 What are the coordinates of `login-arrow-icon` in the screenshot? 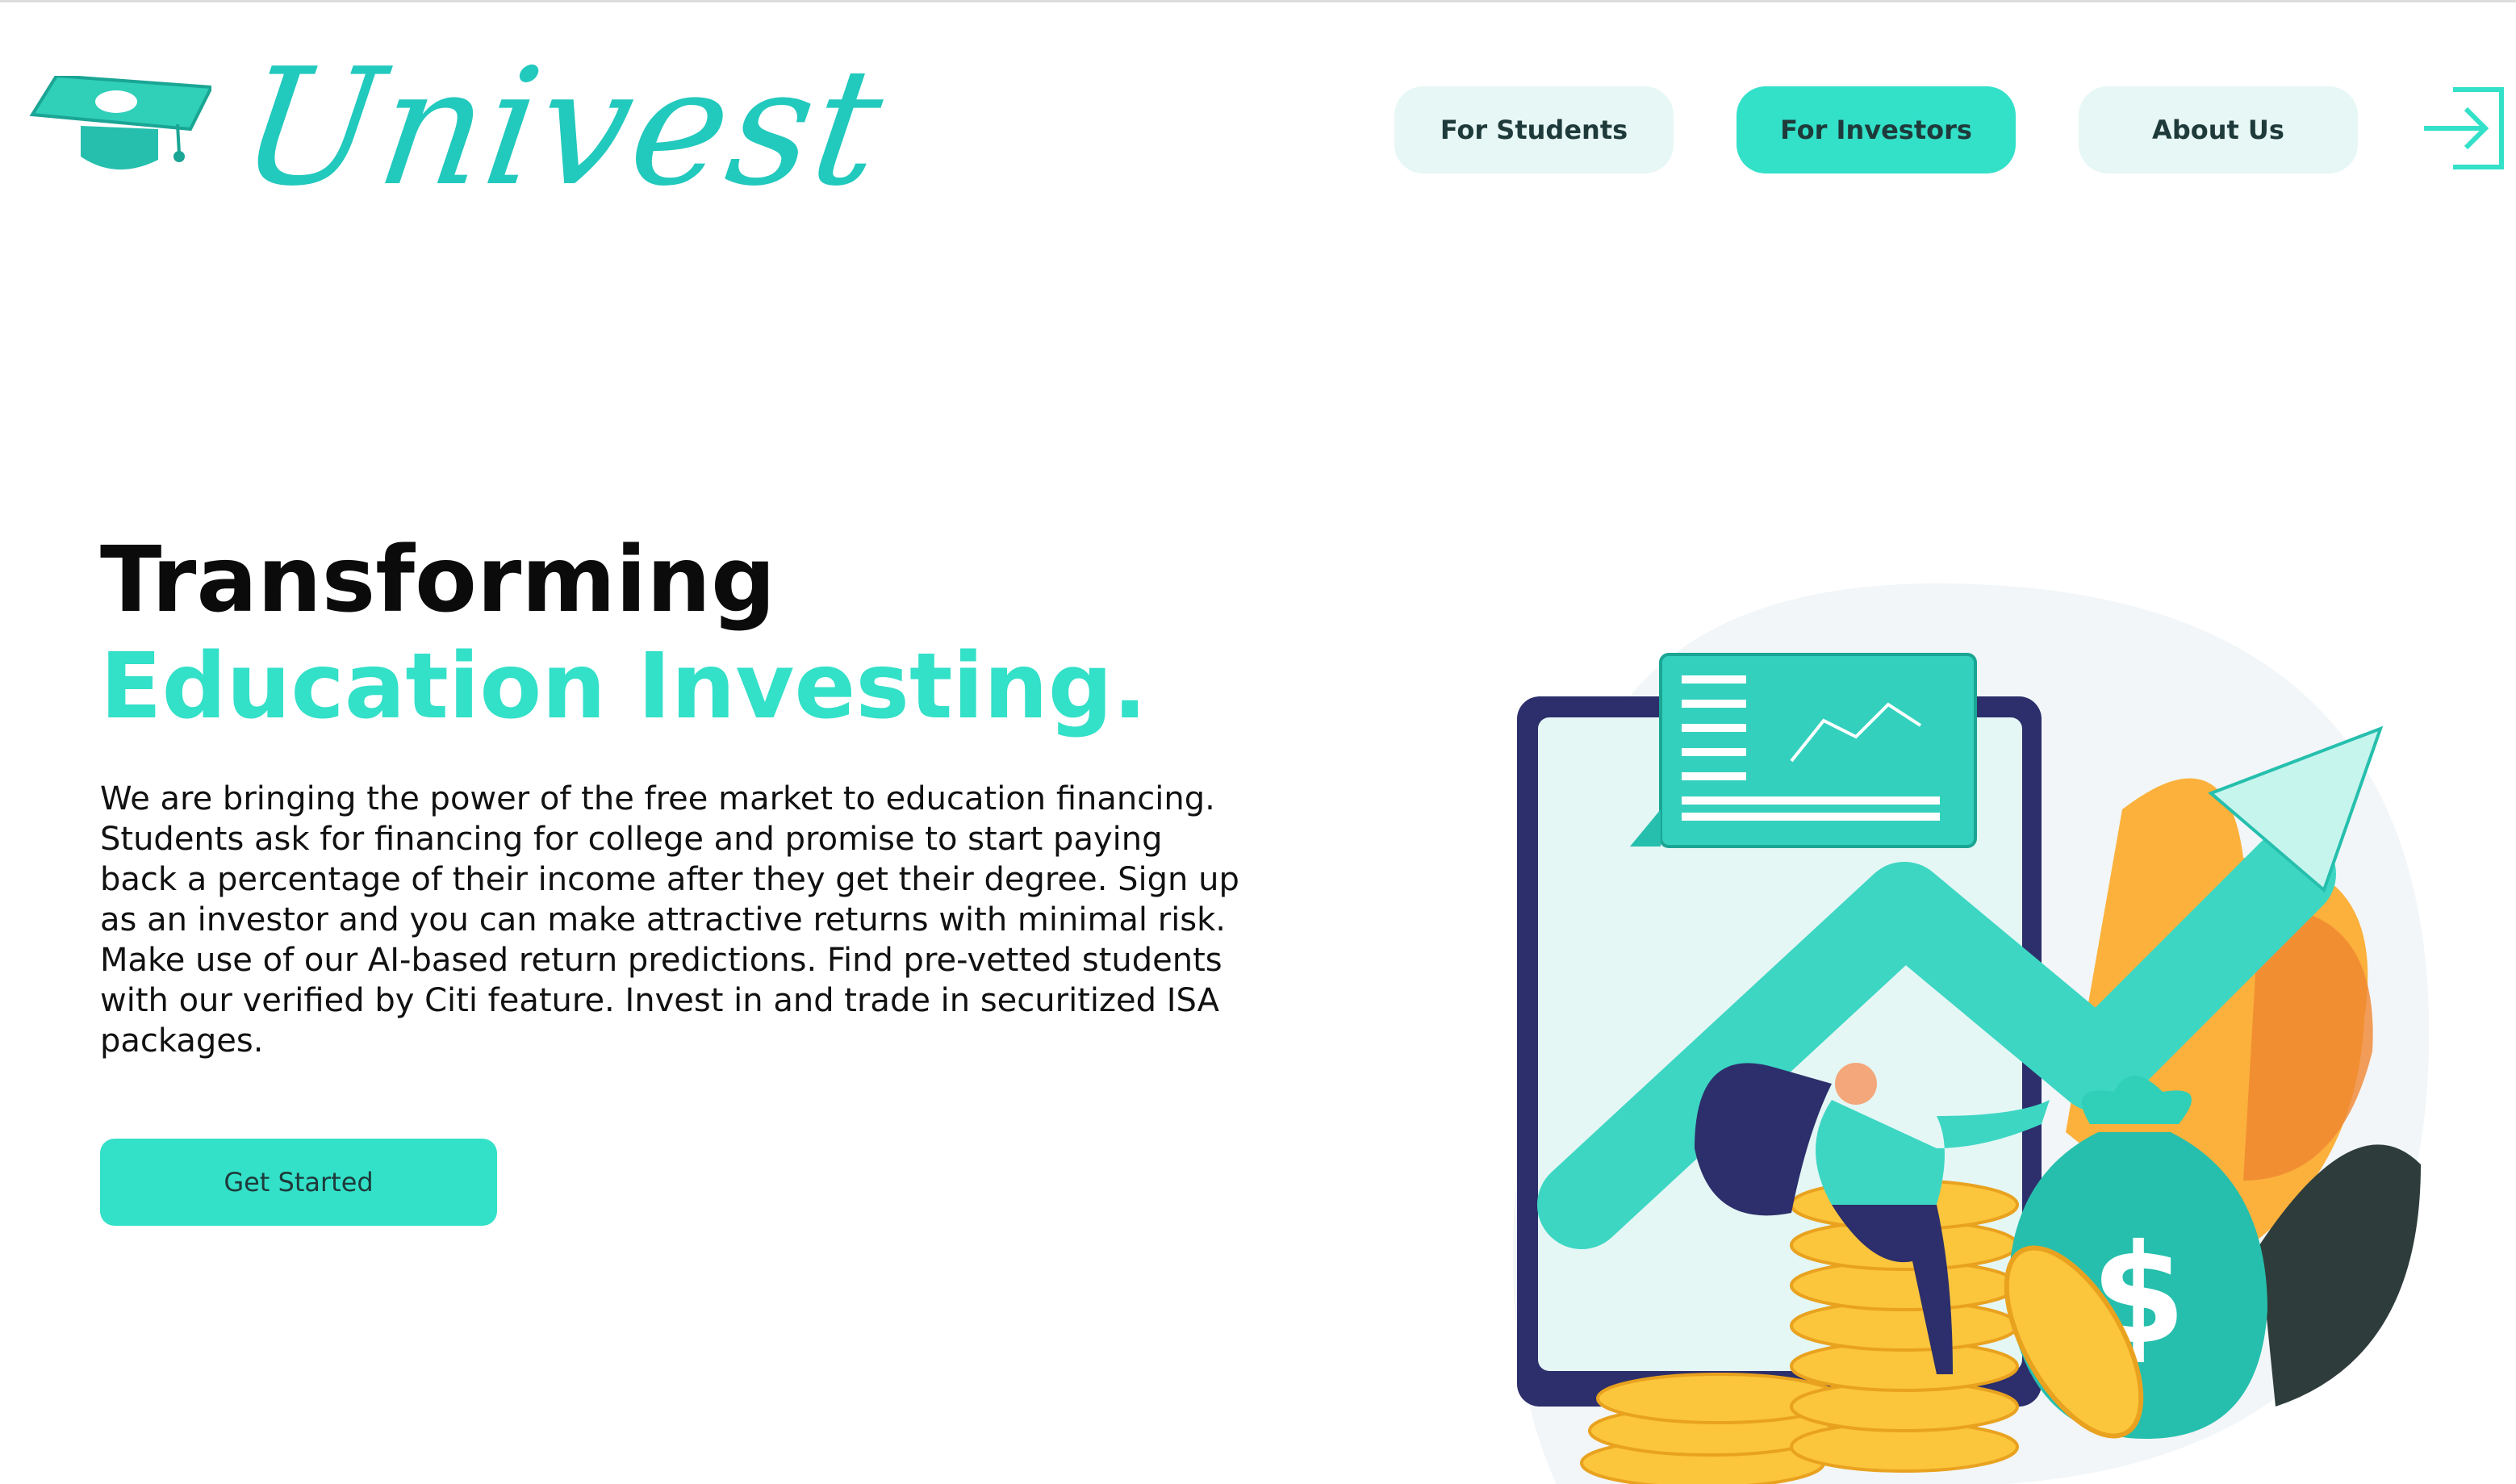 It's located at (2463, 128).